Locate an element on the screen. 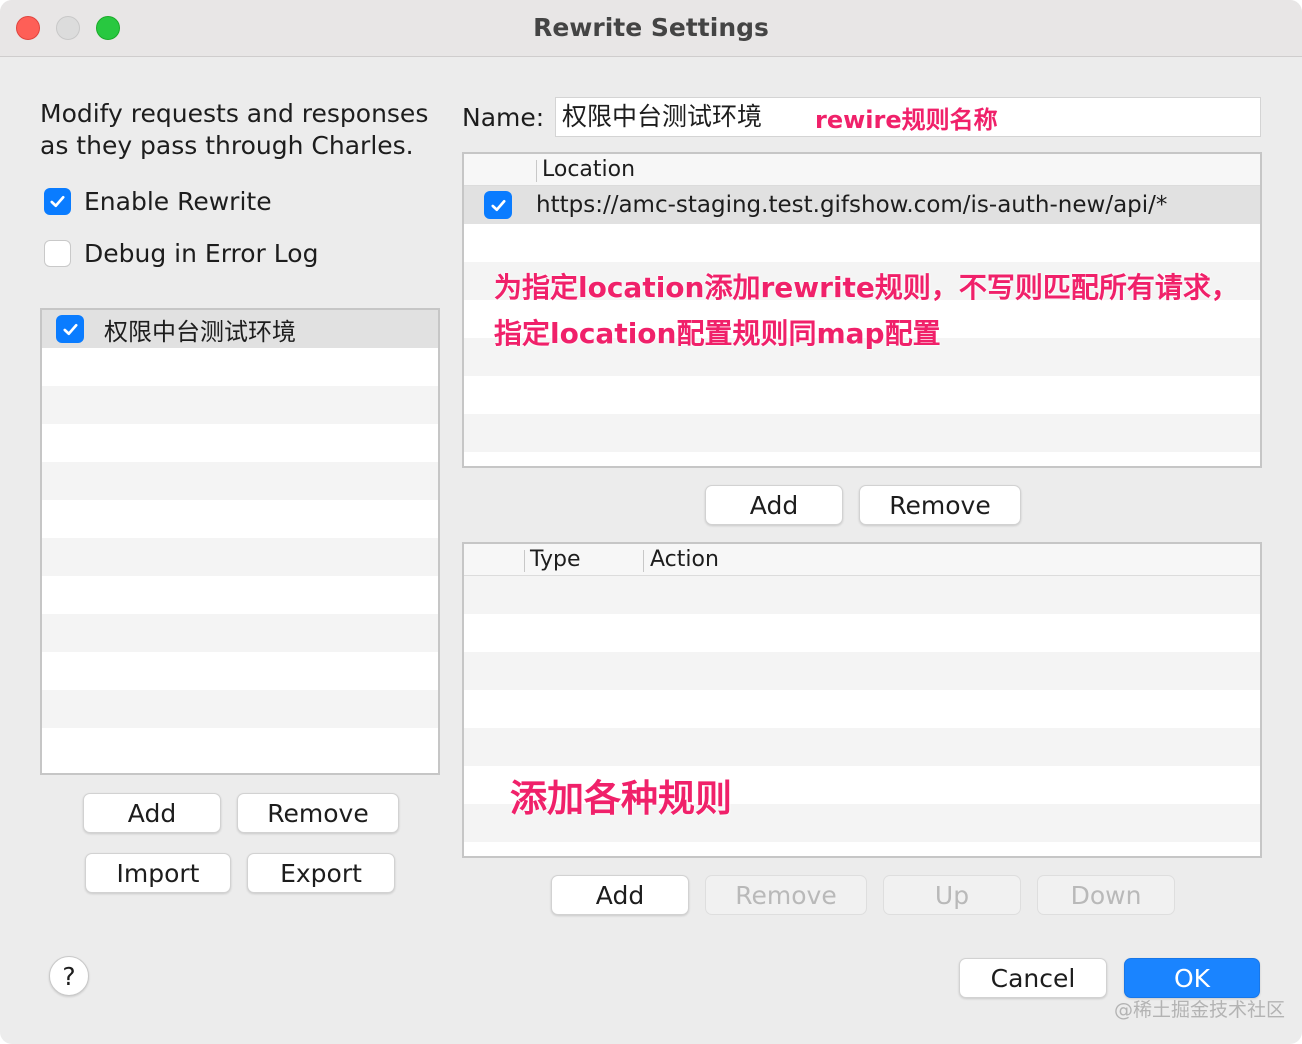  remove-rule-button: Remove is located at coordinates (318, 813).